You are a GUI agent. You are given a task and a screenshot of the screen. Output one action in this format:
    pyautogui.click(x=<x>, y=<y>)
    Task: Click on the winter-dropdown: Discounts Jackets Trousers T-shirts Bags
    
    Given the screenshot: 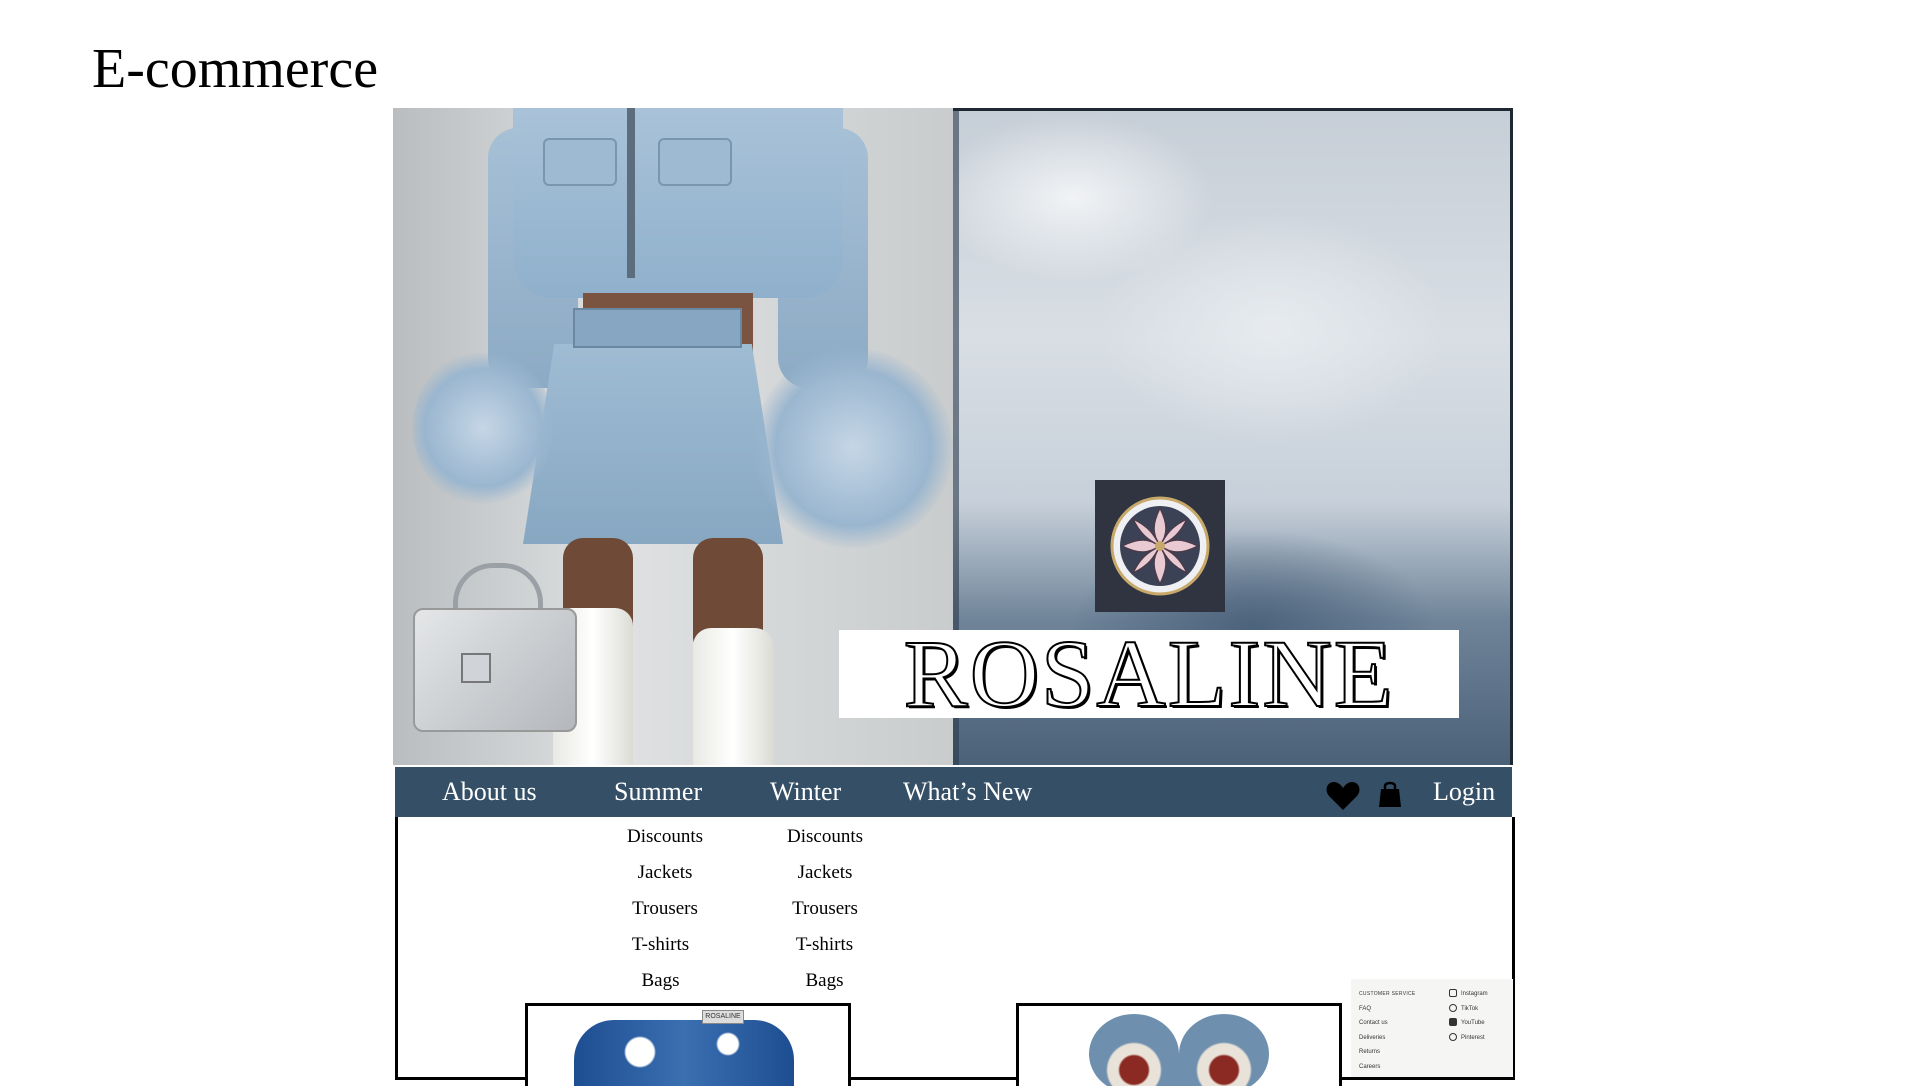 What is the action you would take?
    pyautogui.click(x=825, y=909)
    